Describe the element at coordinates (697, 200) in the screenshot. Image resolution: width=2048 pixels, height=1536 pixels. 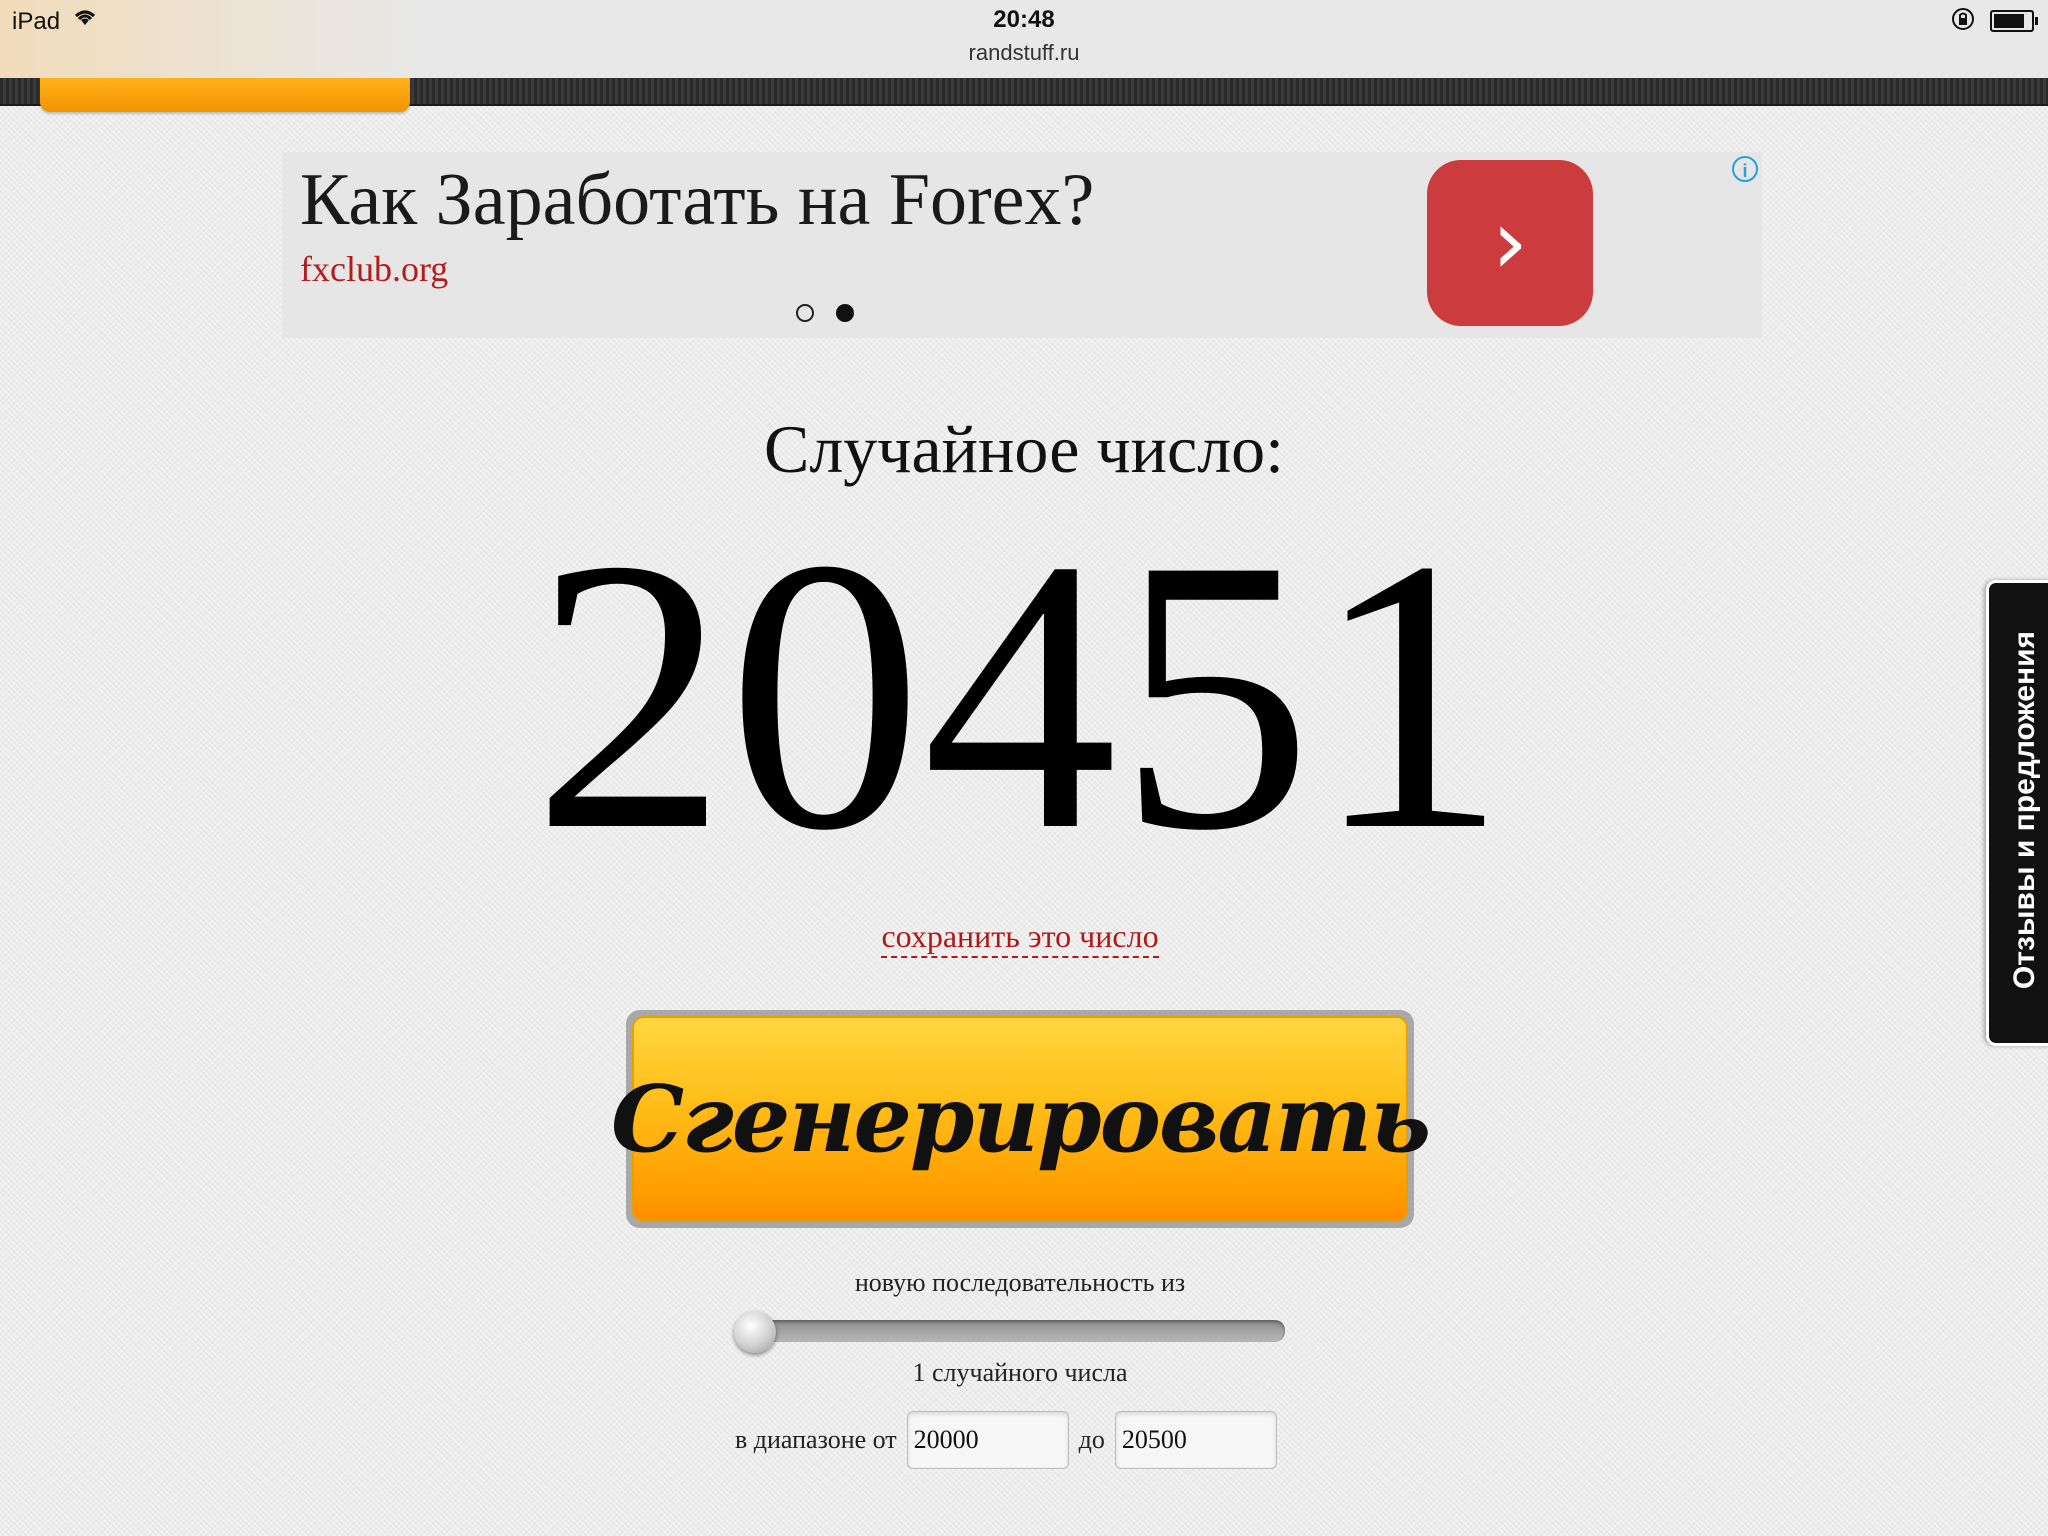
I see `ad-title: Как Заработать на Forex?` at that location.